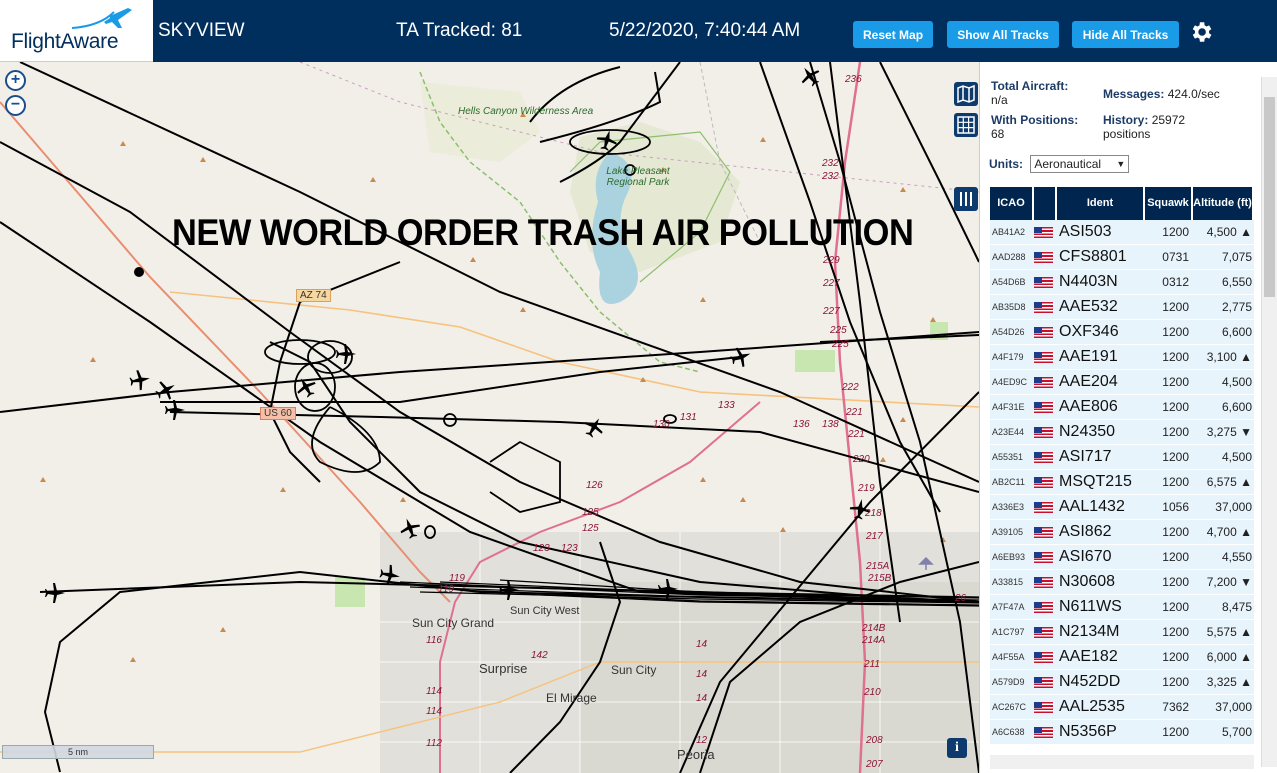 This screenshot has height=773, width=1277. What do you see at coordinates (1122, 257) in the screenshot?
I see `table-row: AAD288 CFS8801 0731 7,075` at bounding box center [1122, 257].